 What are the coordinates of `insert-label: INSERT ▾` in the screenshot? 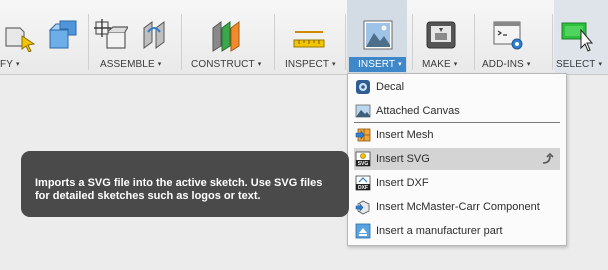 It's located at (380, 65).